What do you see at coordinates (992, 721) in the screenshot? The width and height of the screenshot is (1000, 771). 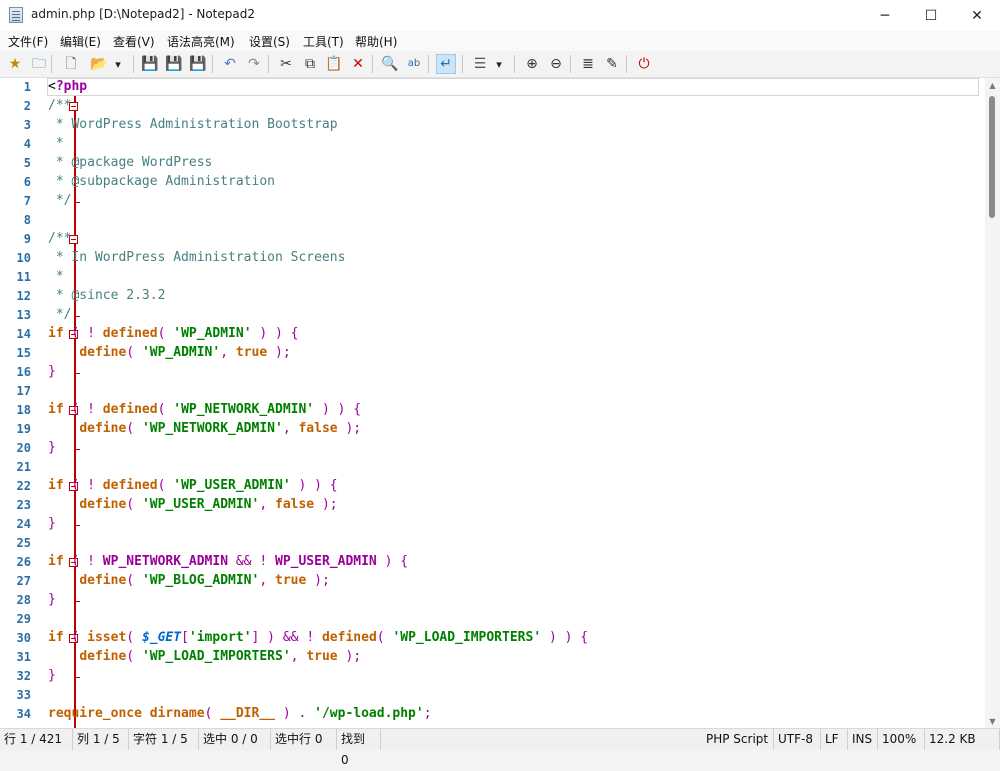 I see `scroll-down-icon: ▼` at bounding box center [992, 721].